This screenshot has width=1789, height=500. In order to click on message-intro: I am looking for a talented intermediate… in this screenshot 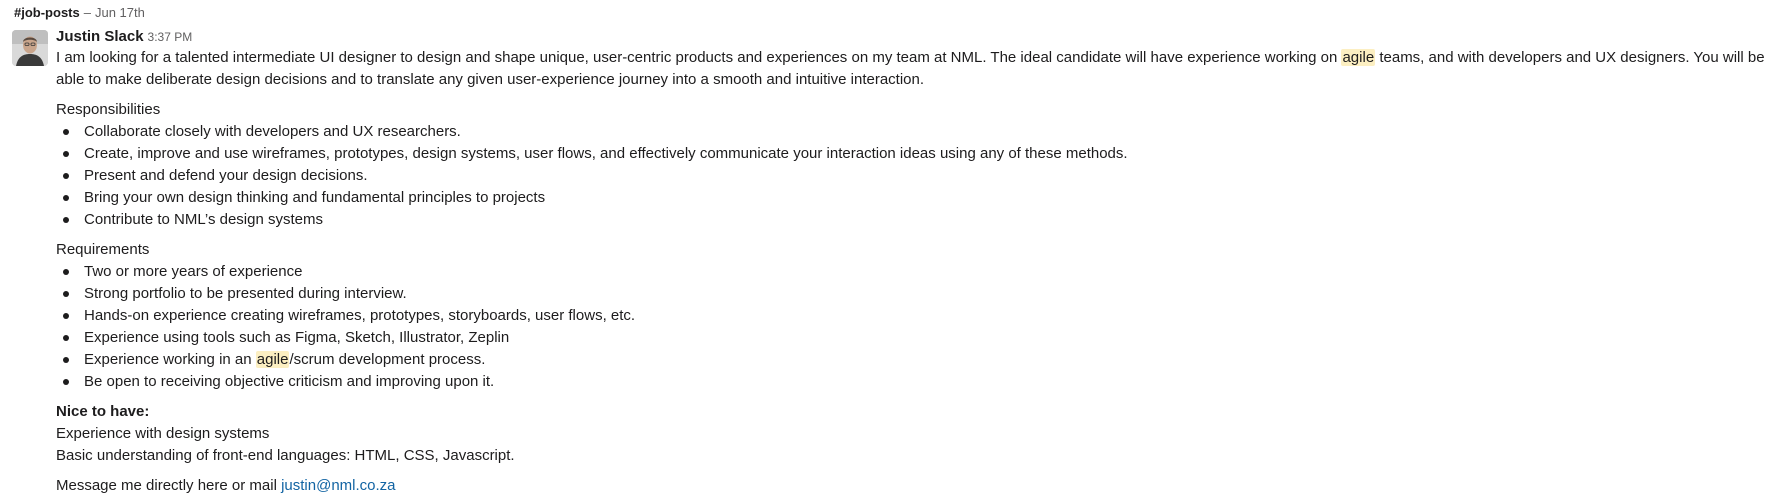, I will do `click(913, 69)`.